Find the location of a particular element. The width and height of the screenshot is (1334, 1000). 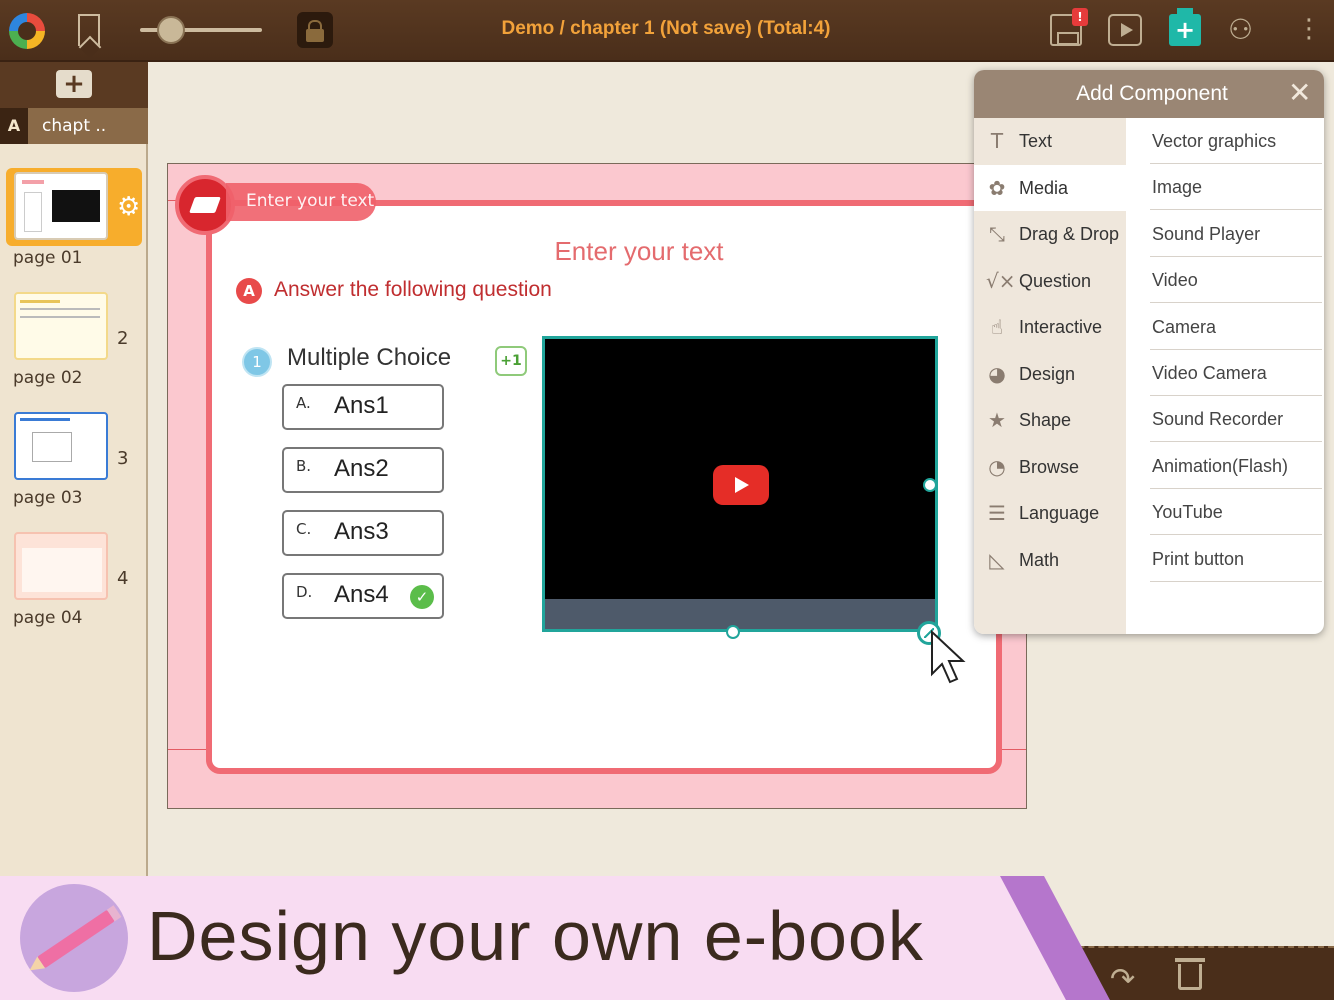

pencil-badge is located at coordinates (74, 938).